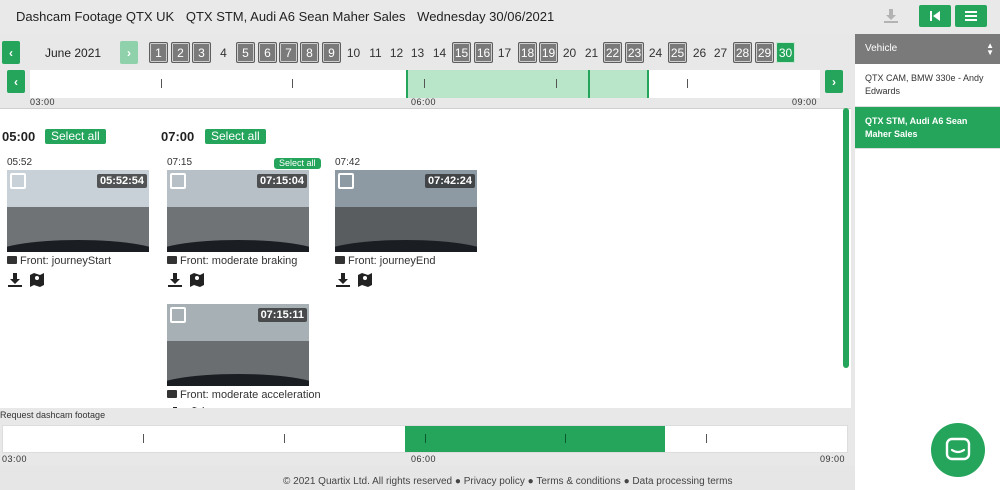 The width and height of the screenshot is (1000, 490). I want to click on calendar-day: 14, so click(439, 52).